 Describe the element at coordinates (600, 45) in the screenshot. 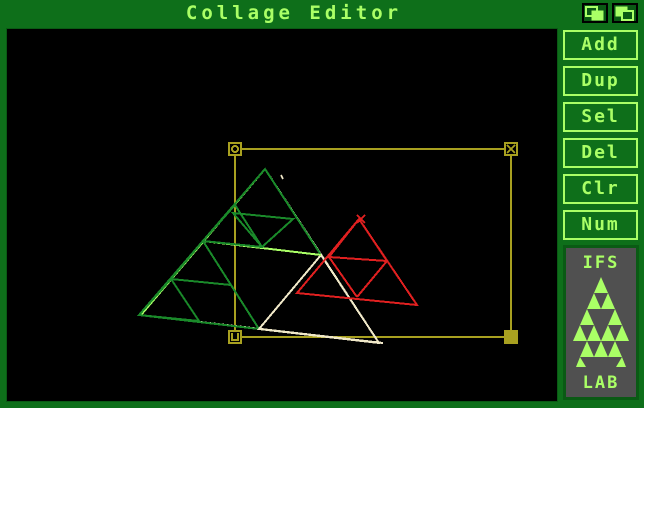

I see `add-button: Add` at that location.